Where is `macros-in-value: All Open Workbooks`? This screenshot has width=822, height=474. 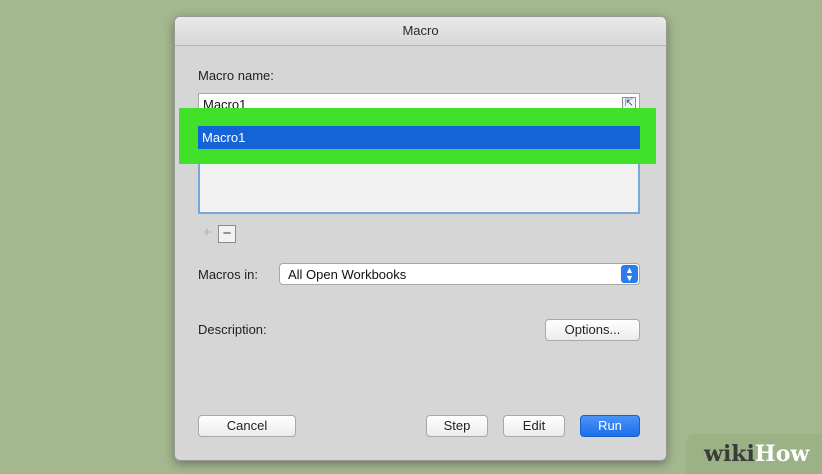 macros-in-value: All Open Workbooks is located at coordinates (347, 274).